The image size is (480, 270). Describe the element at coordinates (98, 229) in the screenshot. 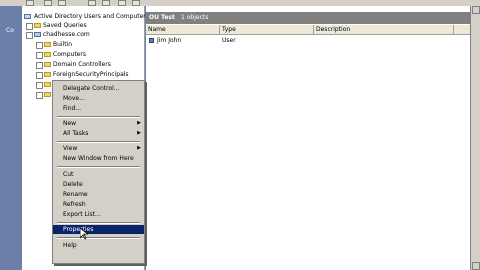

I see `menu-item-properties: Properties` at that location.